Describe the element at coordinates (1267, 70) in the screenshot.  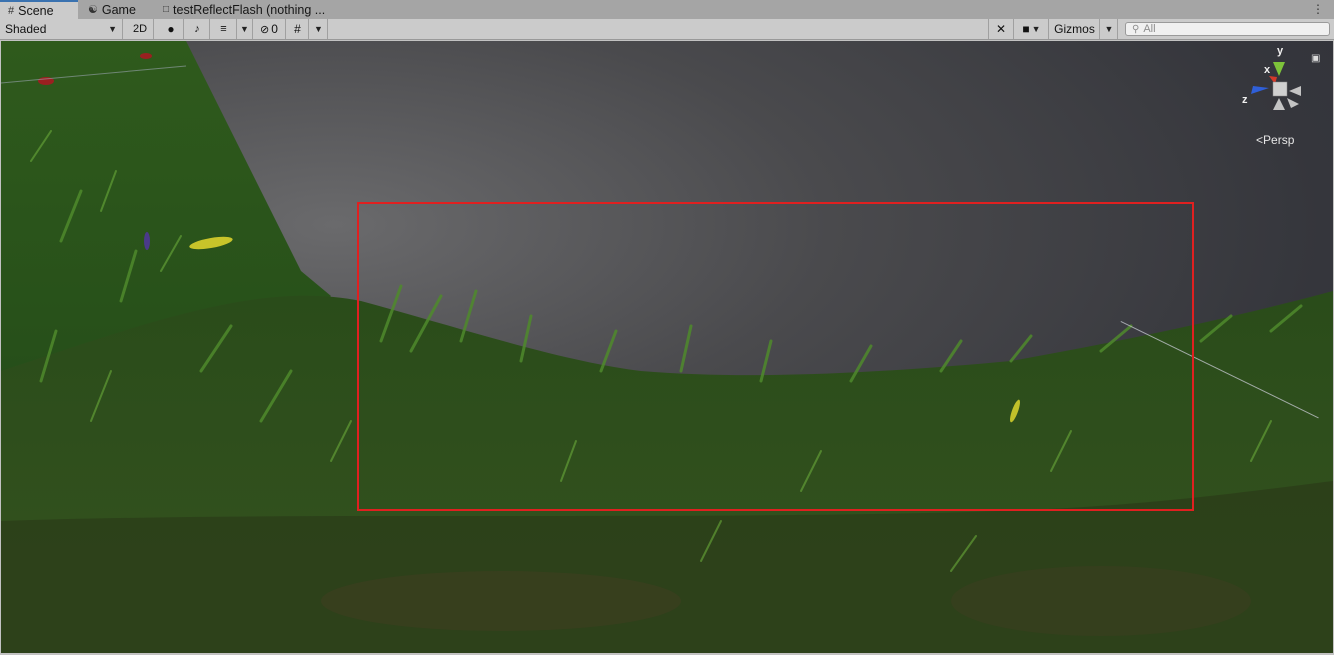
I see `x-axis-label: x` at that location.